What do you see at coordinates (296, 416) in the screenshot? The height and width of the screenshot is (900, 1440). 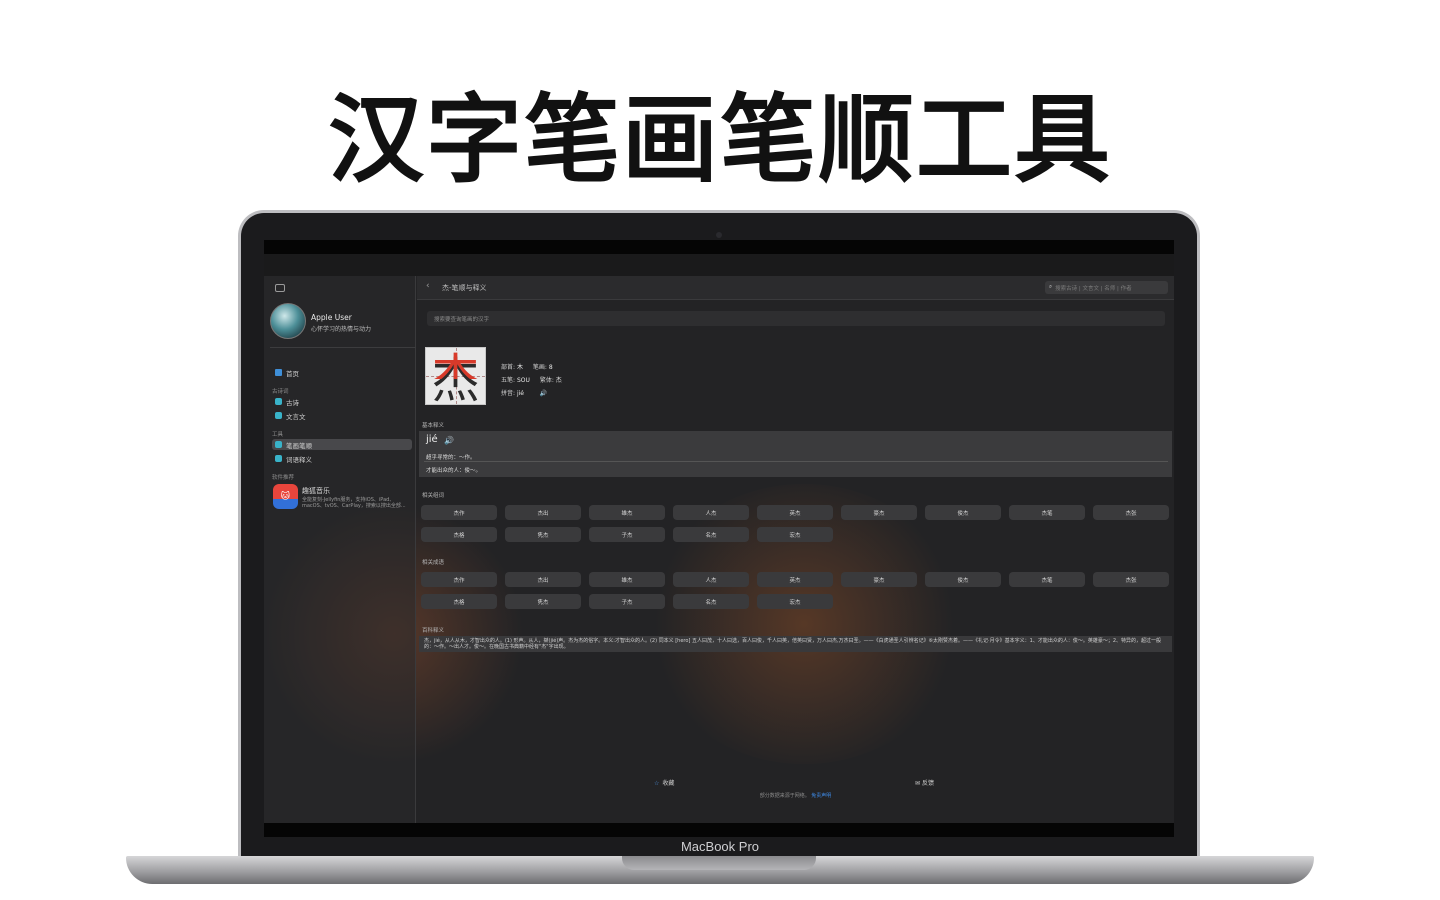 I see `sidebar-item-label: 文言文` at bounding box center [296, 416].